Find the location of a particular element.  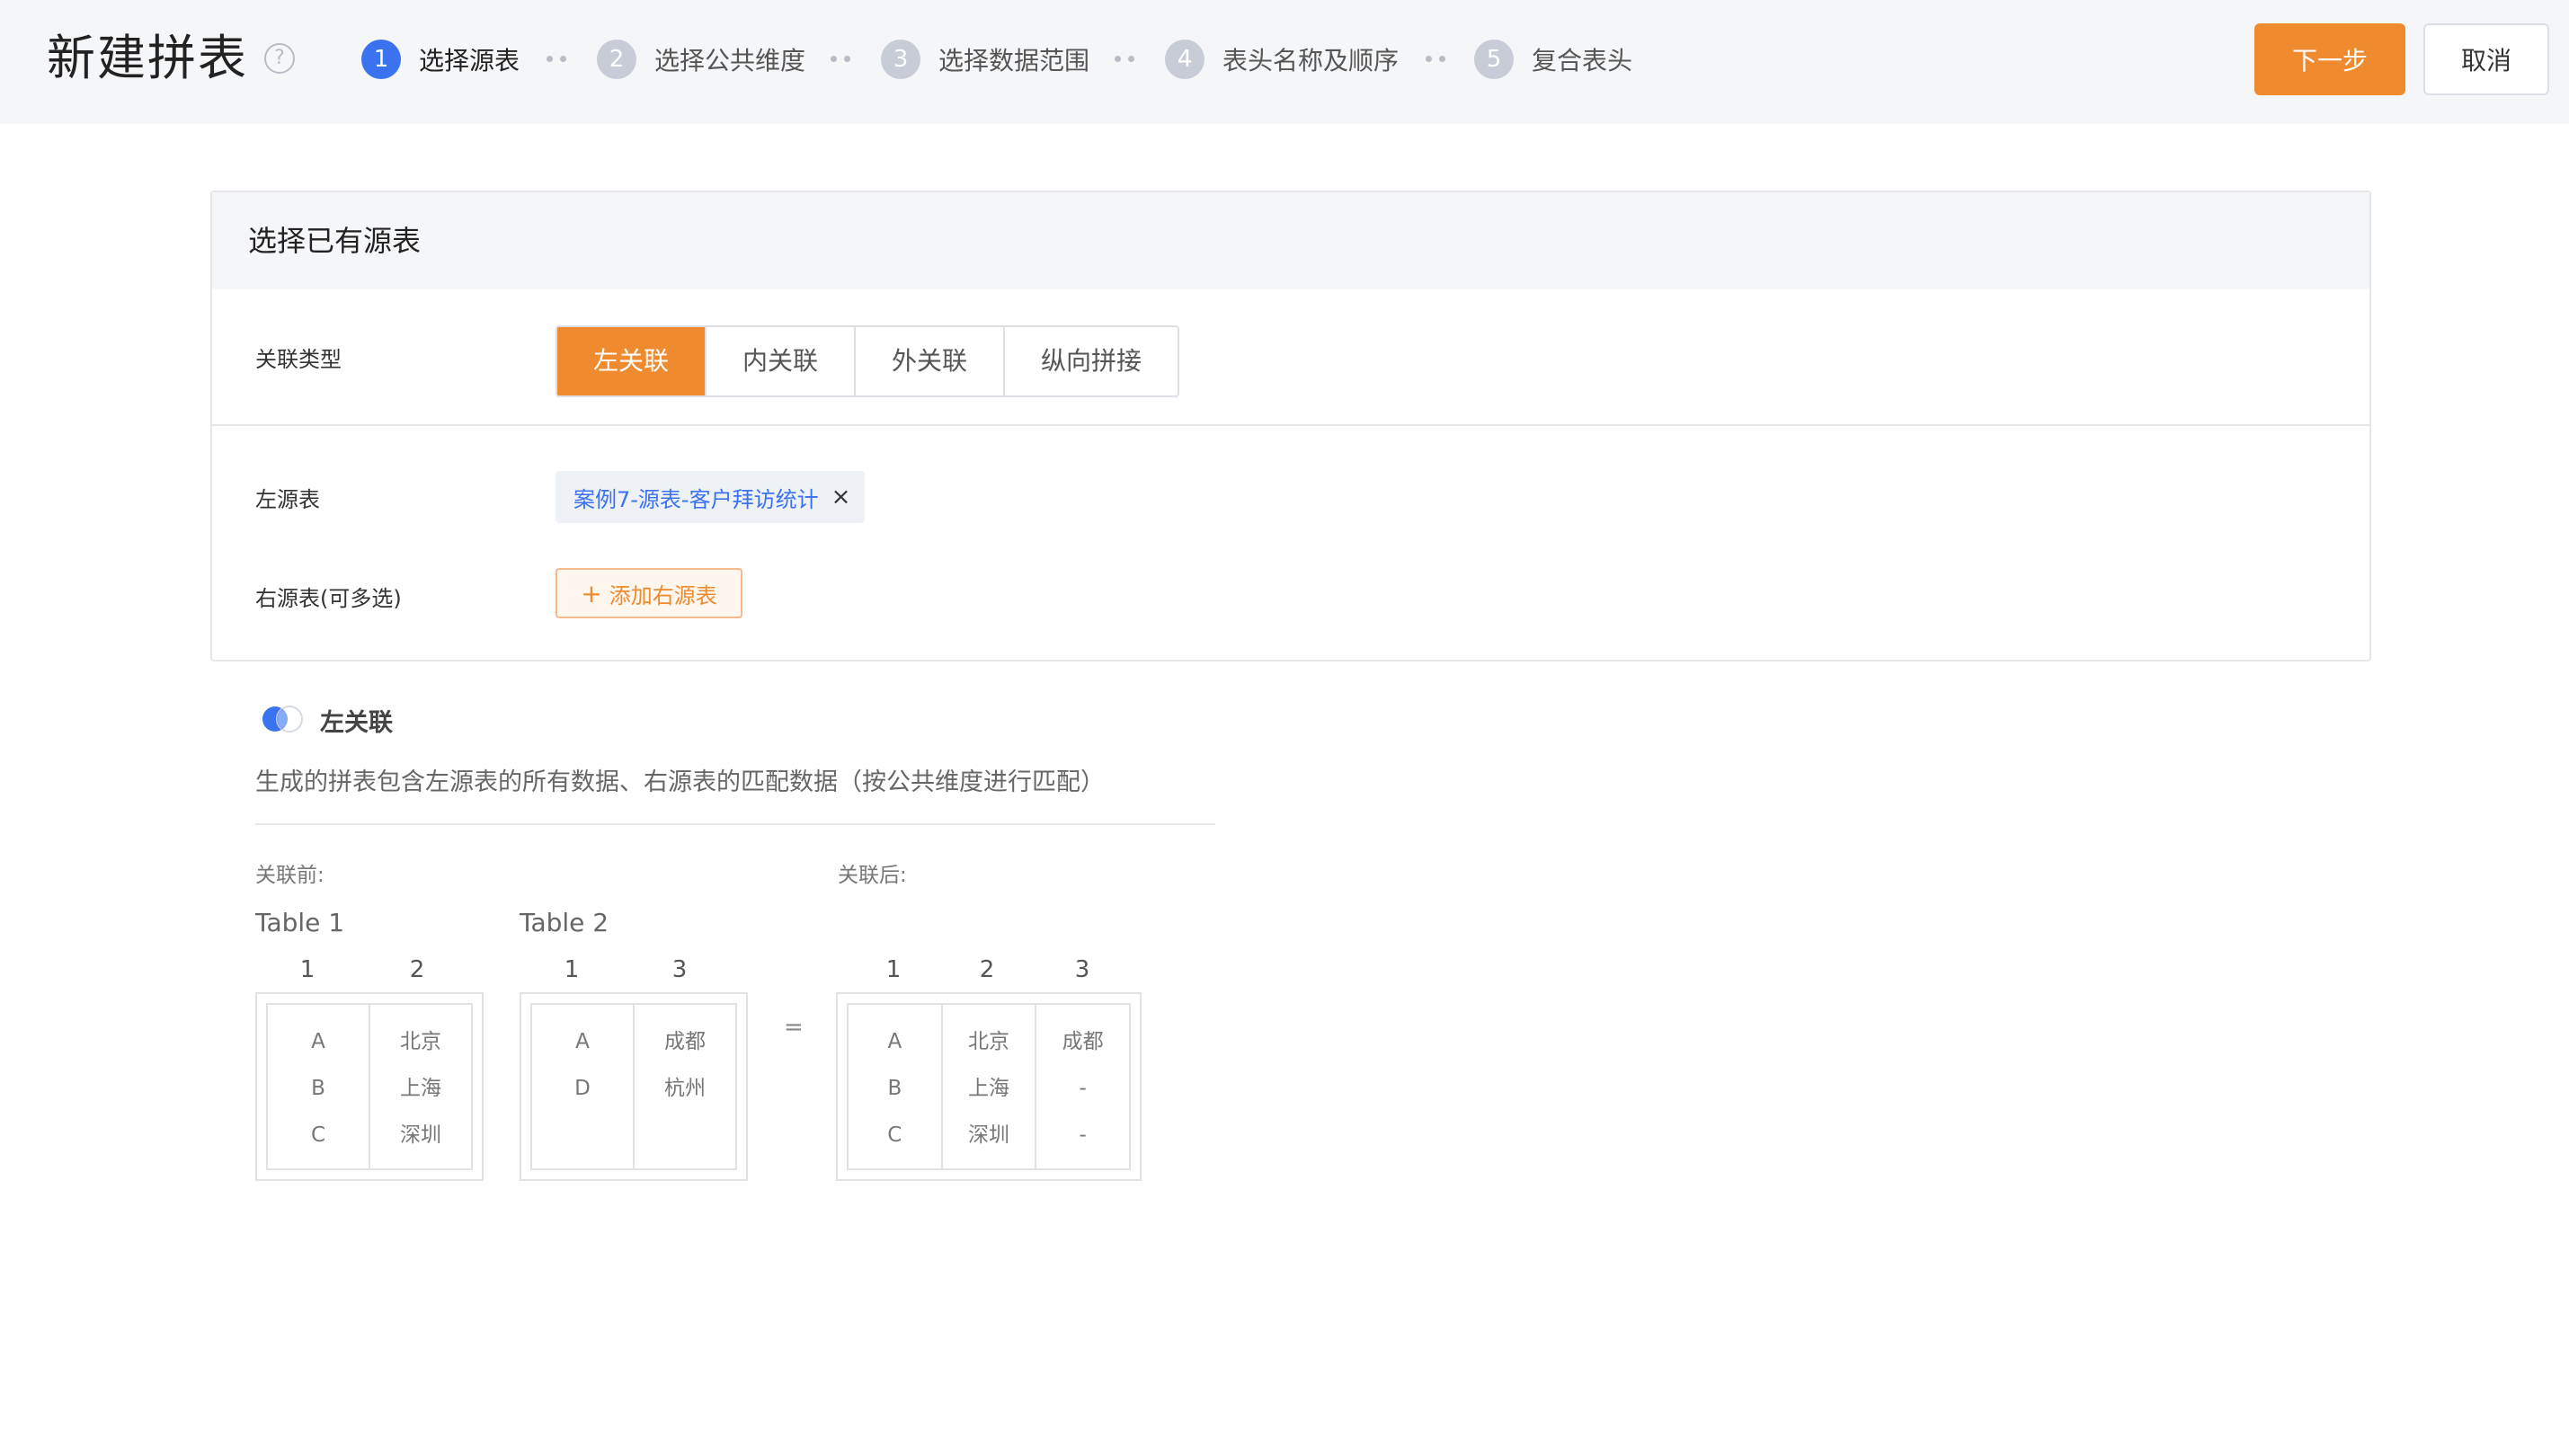

result-column: 成都 - - is located at coordinates (1082, 1087).